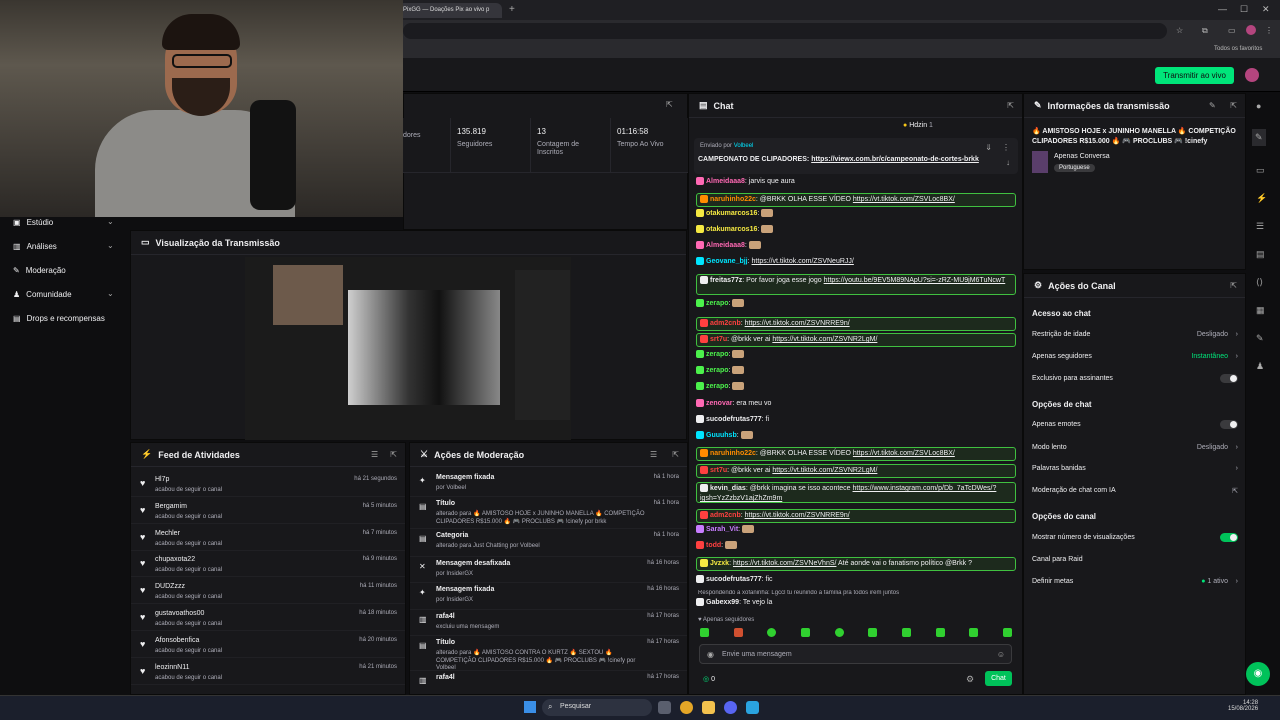  Describe the element at coordinates (1135, 581) in the screenshot. I see `goals-row: Definir metas ● 1 ativo ›` at that location.